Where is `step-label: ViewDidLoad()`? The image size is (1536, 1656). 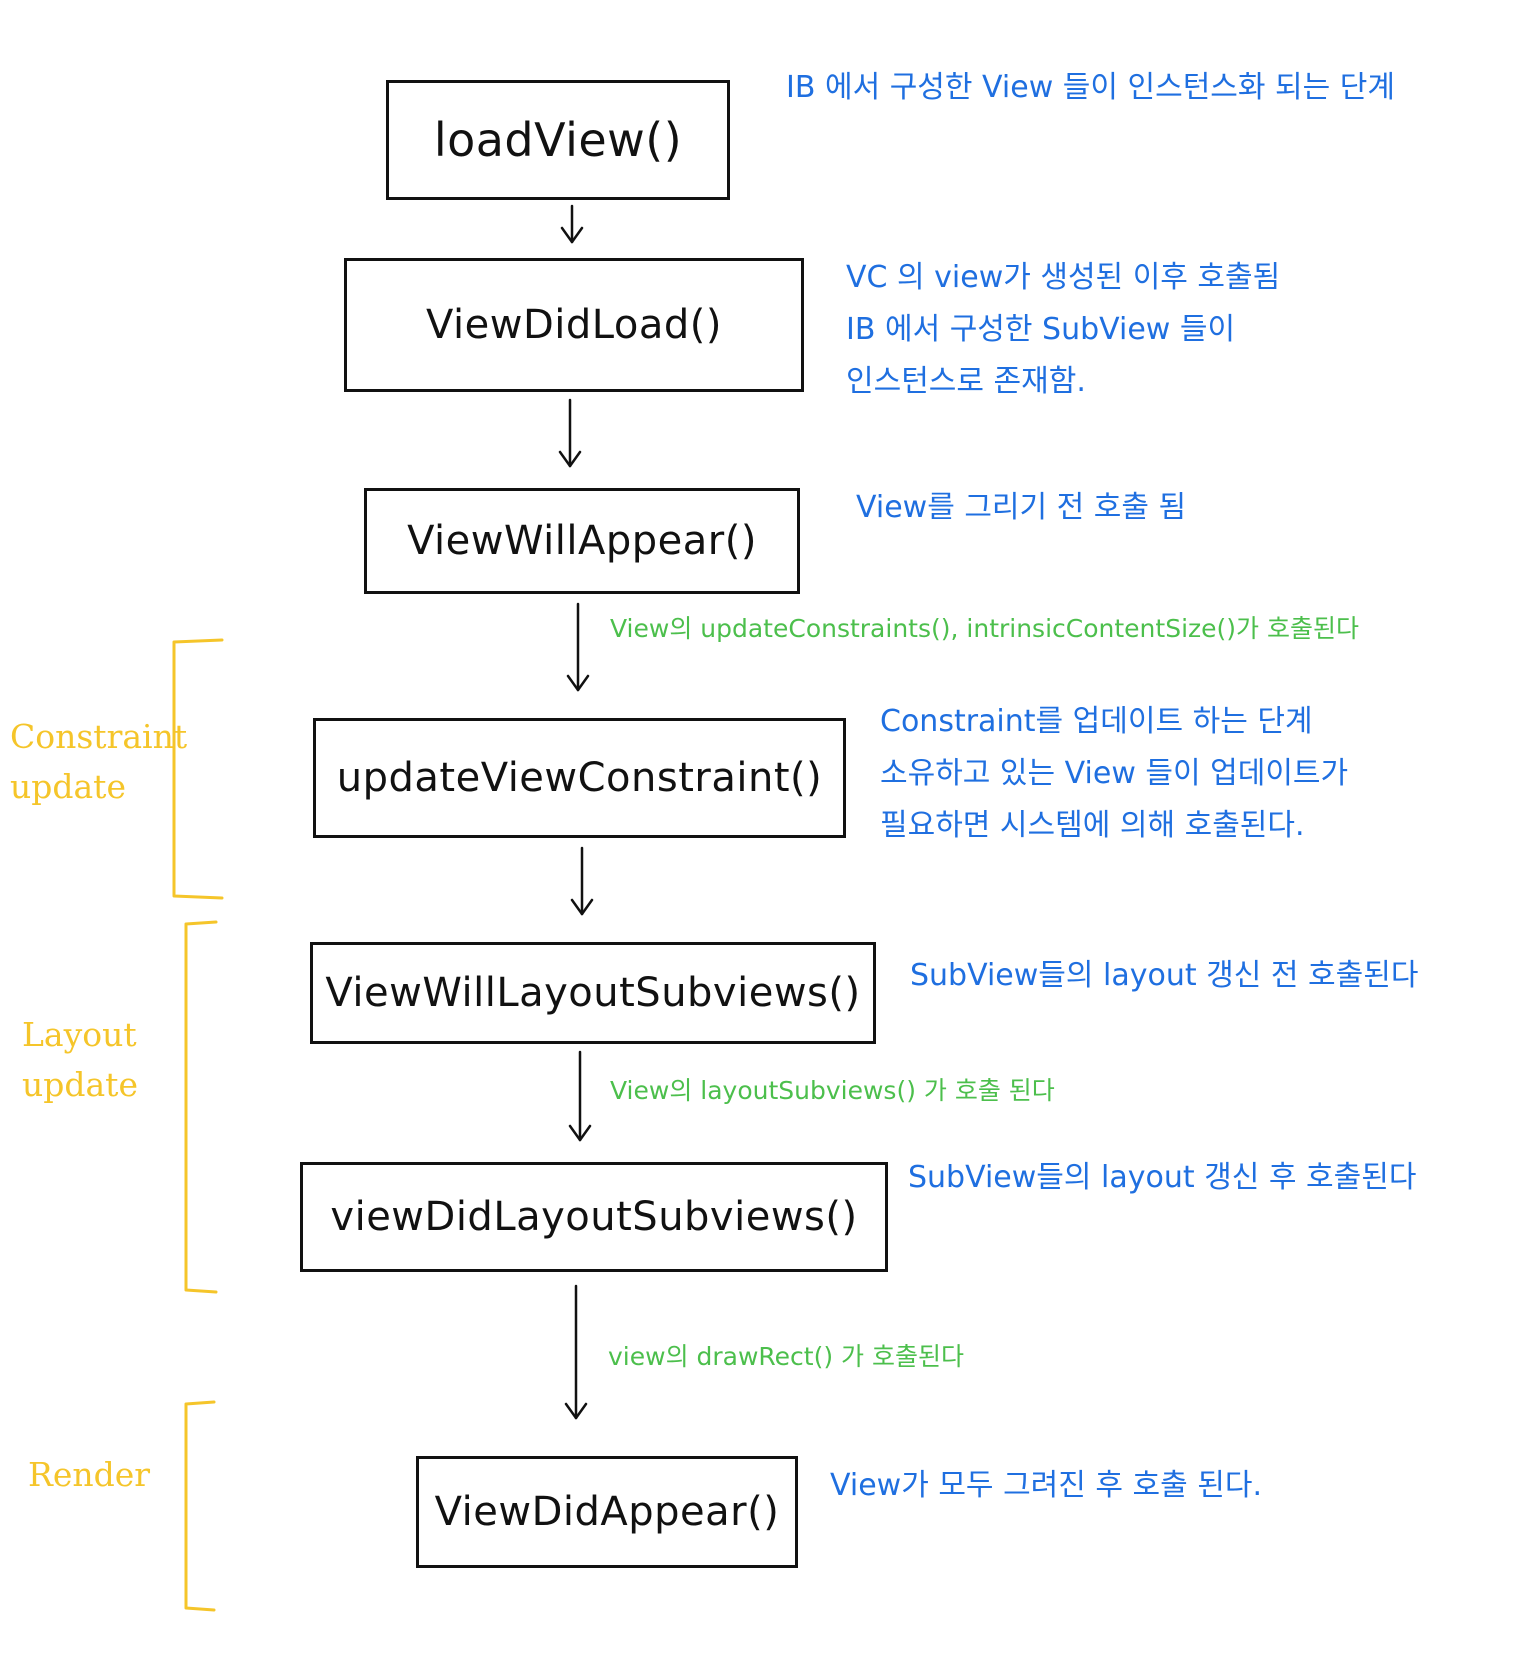 step-label: ViewDidLoad() is located at coordinates (574, 325).